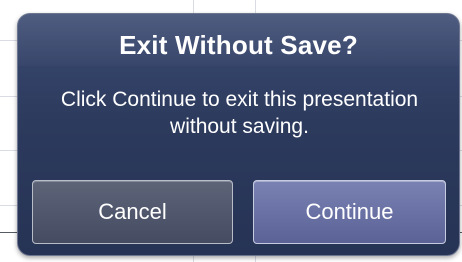  I want to click on cancel-button: Cancel, so click(132, 212).